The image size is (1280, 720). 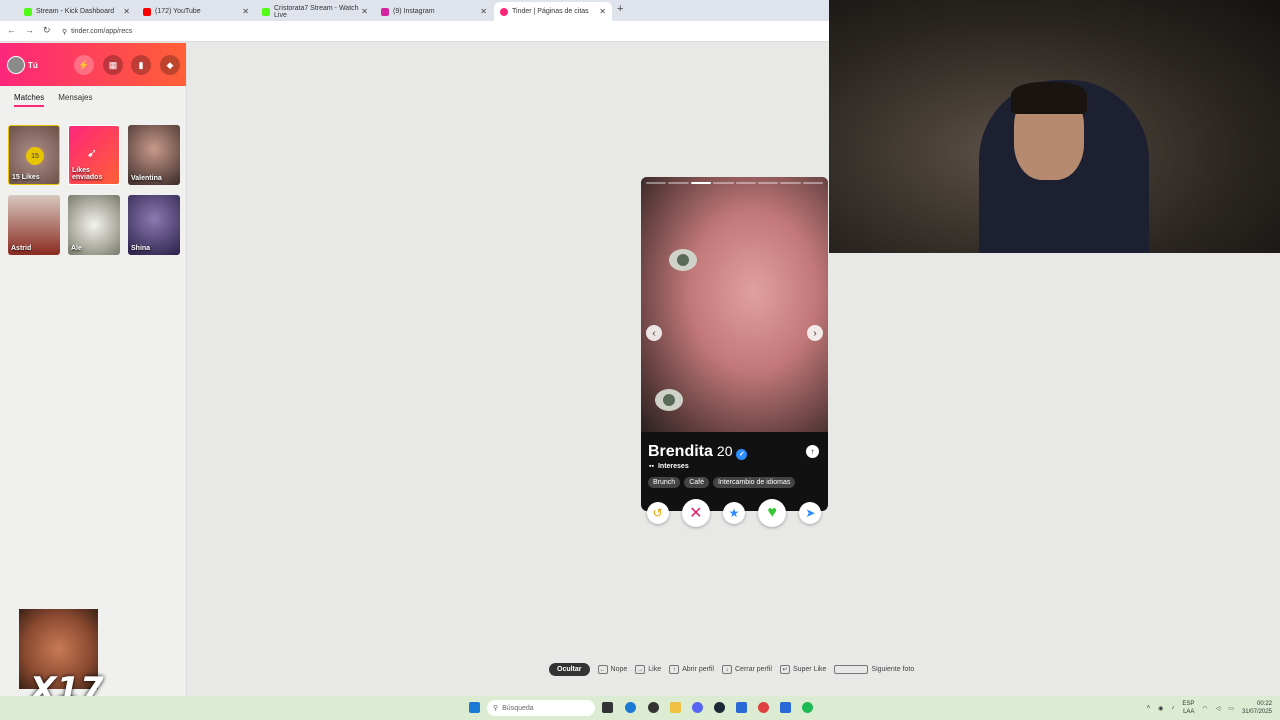 I want to click on sidebar-header: Tú ⚡ ▦ ▮ ◆, so click(x=93, y=64).